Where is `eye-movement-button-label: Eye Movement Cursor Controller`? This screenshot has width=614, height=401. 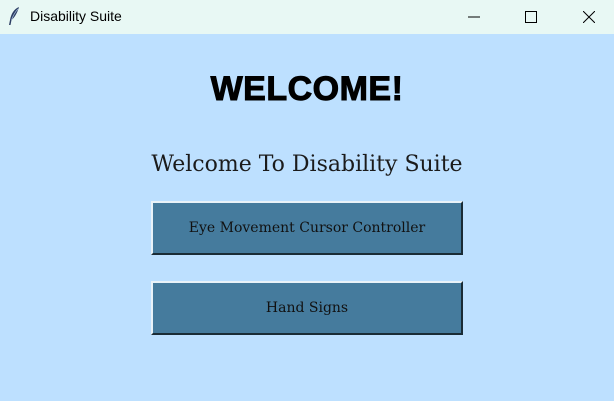 eye-movement-button-label: Eye Movement Cursor Controller is located at coordinates (307, 228).